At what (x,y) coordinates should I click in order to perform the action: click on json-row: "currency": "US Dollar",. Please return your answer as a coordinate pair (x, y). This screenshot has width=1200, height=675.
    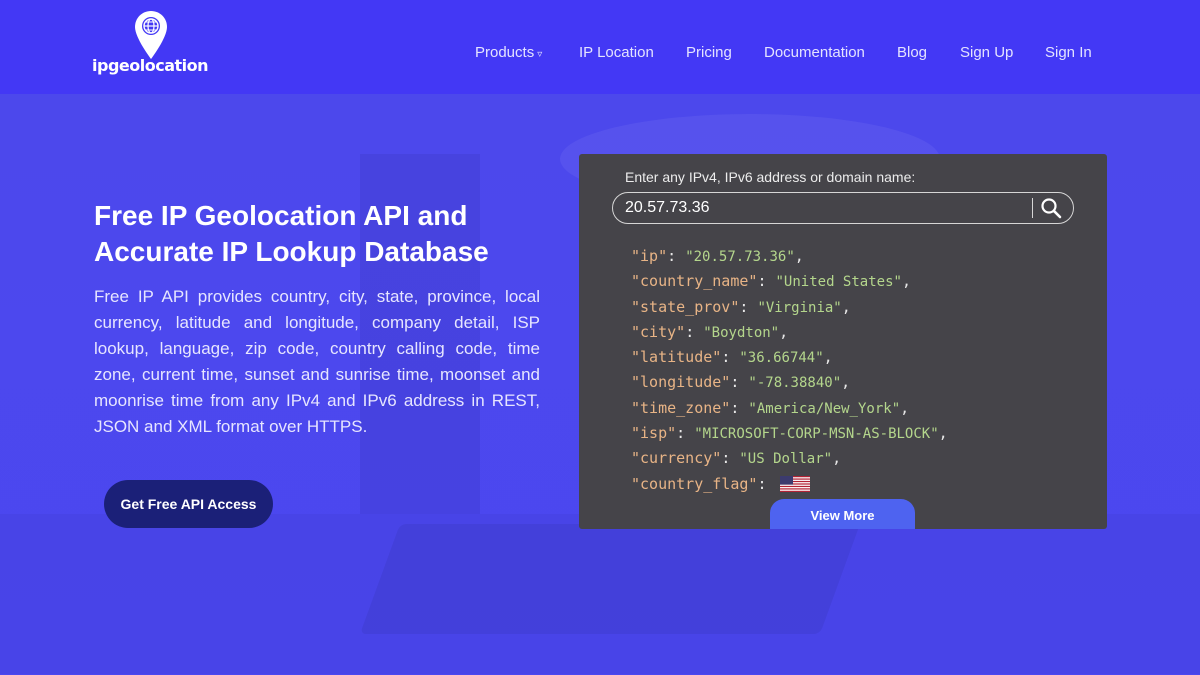
    Looking at the image, I should click on (736, 458).